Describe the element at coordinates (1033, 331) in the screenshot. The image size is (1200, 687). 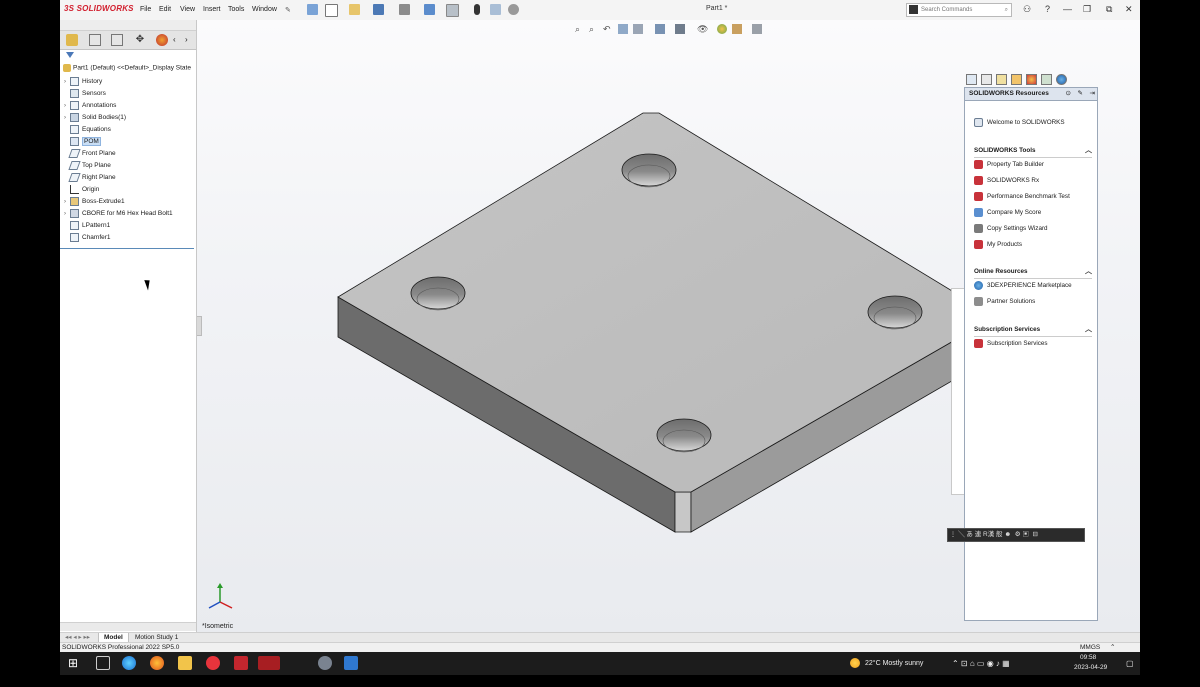
I see `section-subscription-services: Subscription Services ︿` at that location.